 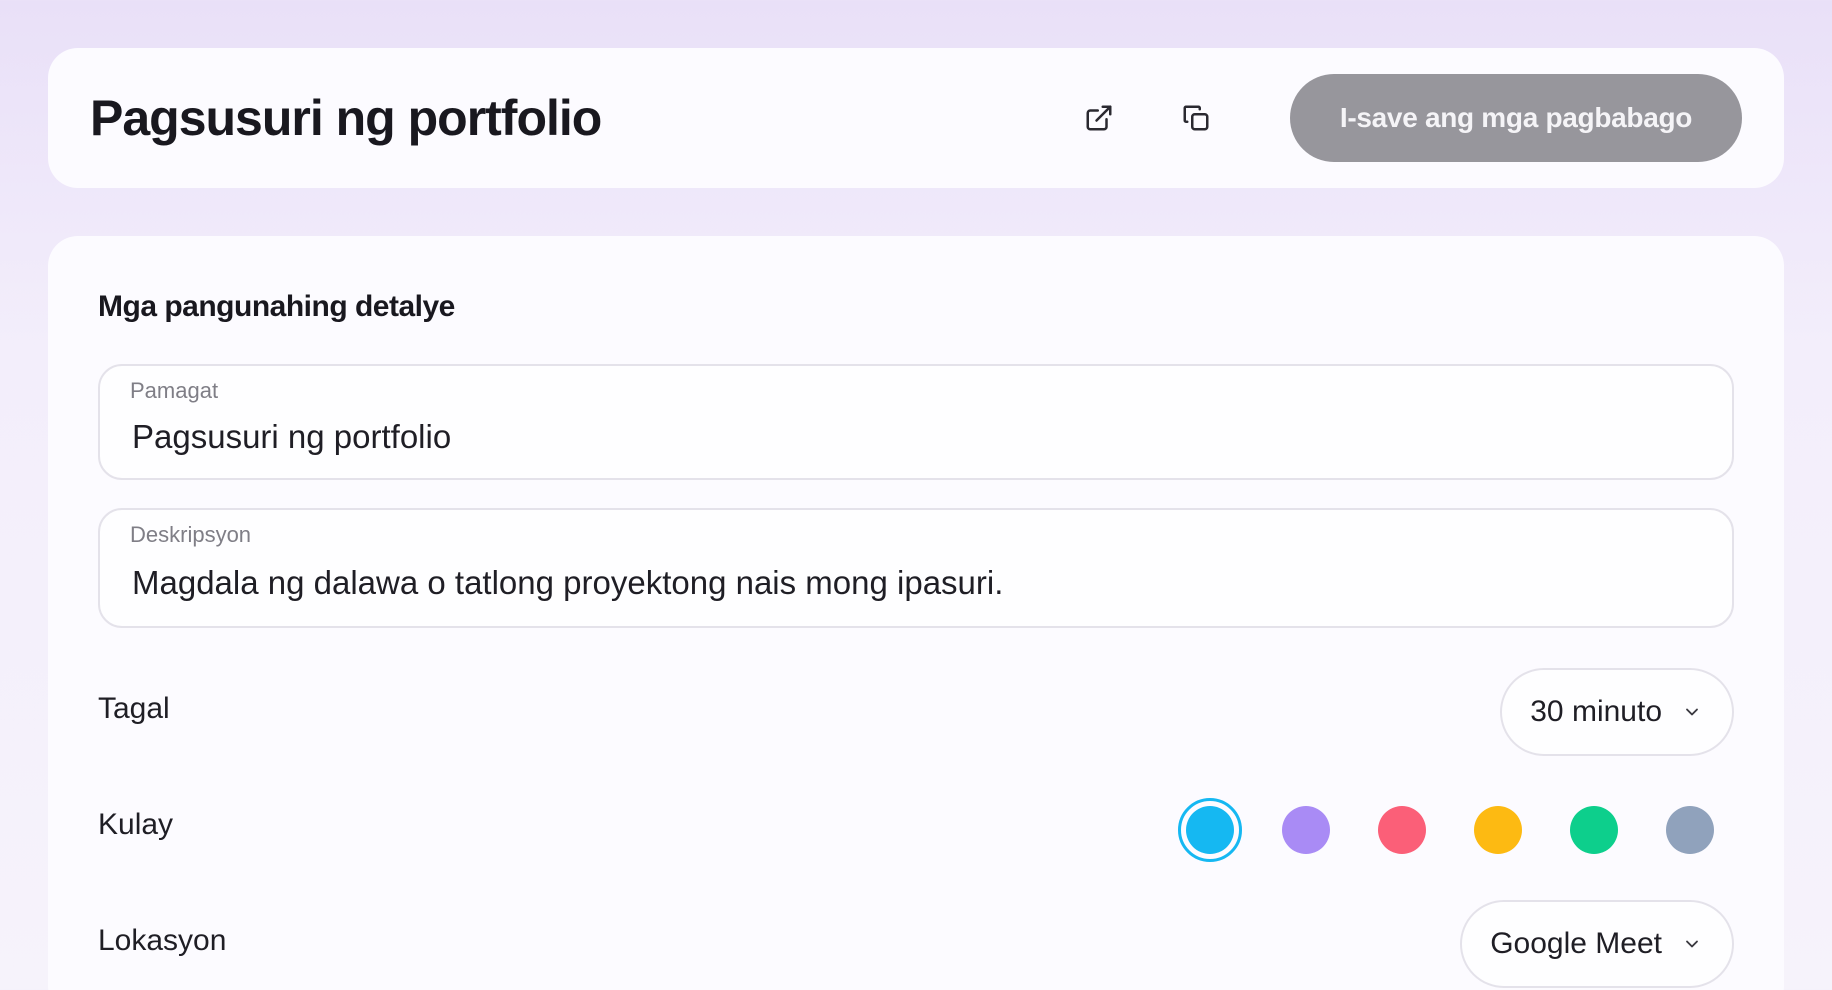 I want to click on duration-label: Tagal, so click(x=134, y=708).